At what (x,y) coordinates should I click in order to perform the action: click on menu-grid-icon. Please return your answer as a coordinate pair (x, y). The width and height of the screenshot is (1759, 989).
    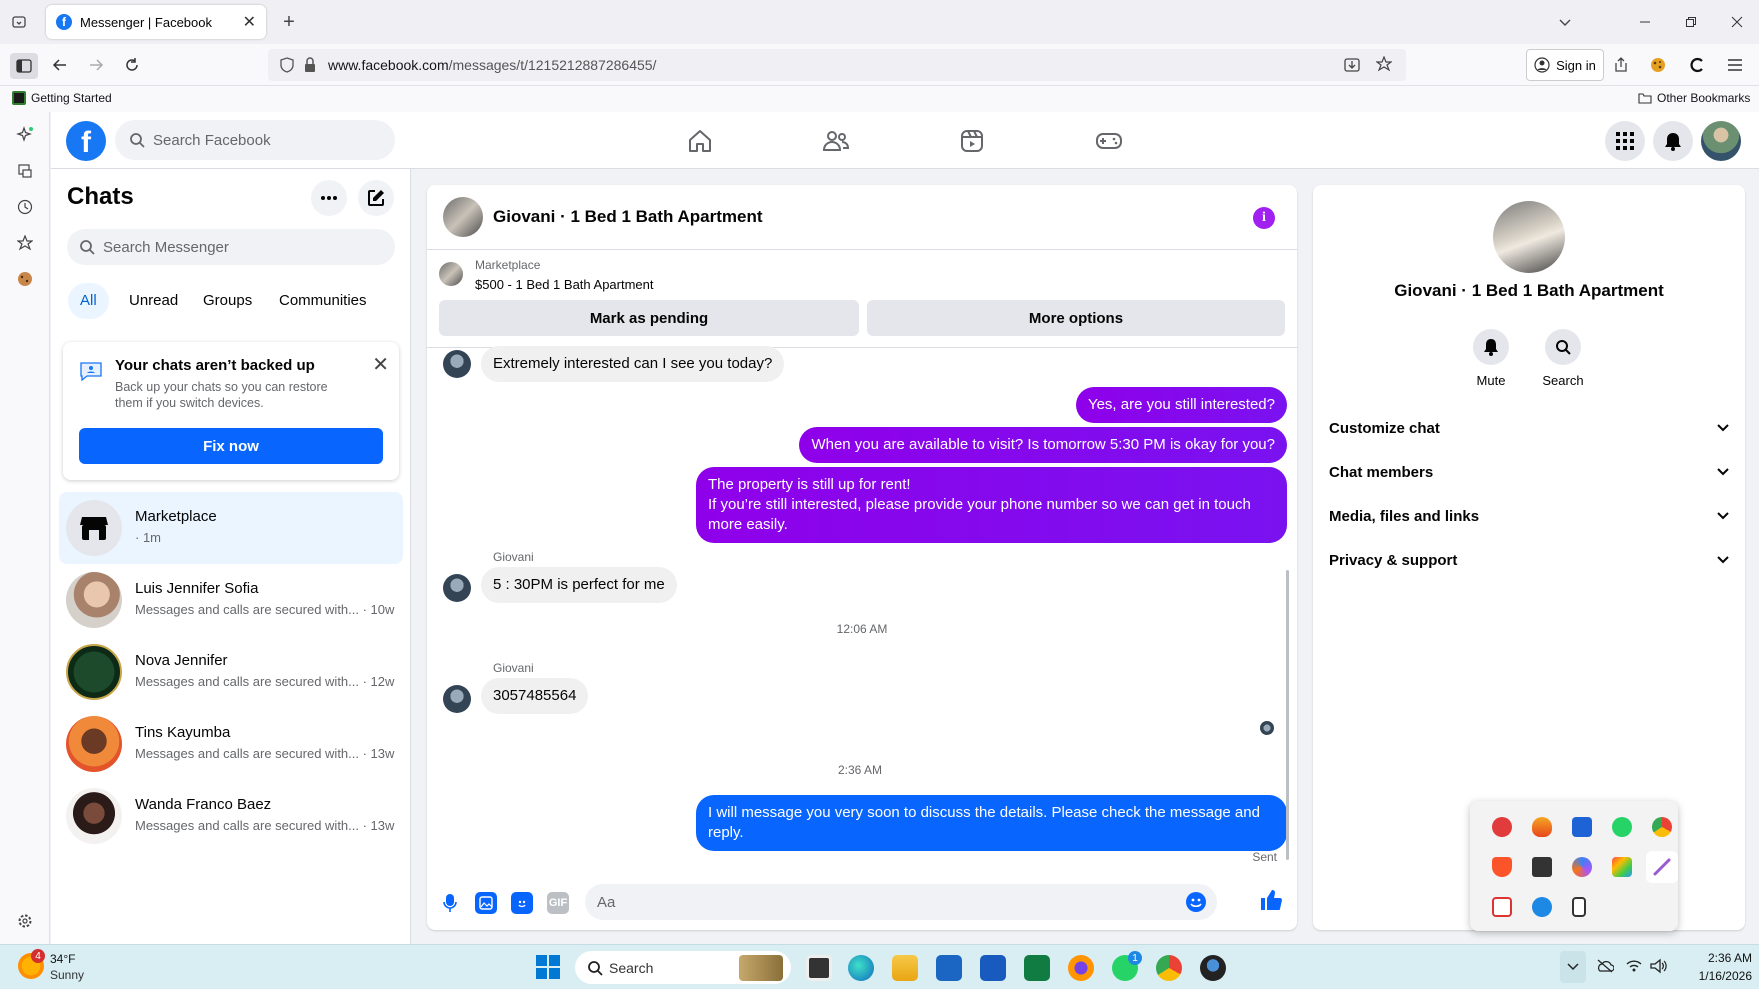
    Looking at the image, I should click on (1625, 141).